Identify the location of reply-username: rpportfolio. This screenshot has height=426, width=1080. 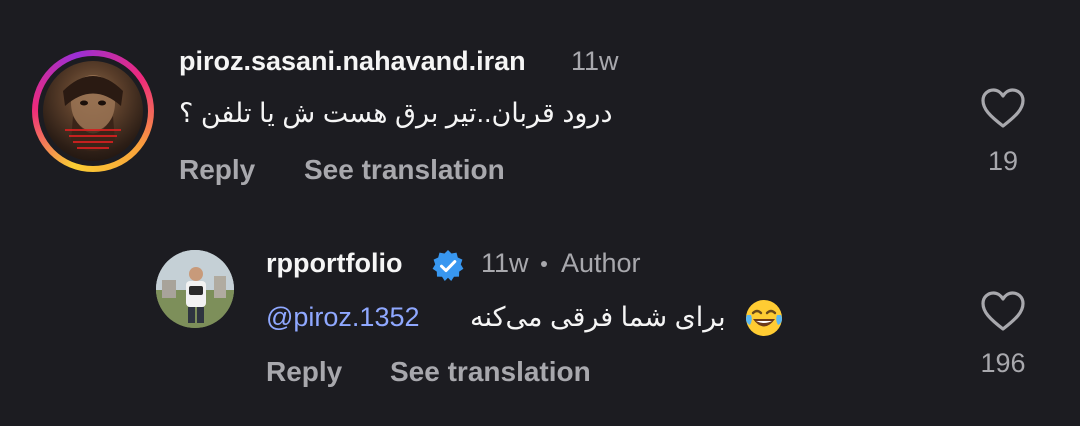
(334, 263).